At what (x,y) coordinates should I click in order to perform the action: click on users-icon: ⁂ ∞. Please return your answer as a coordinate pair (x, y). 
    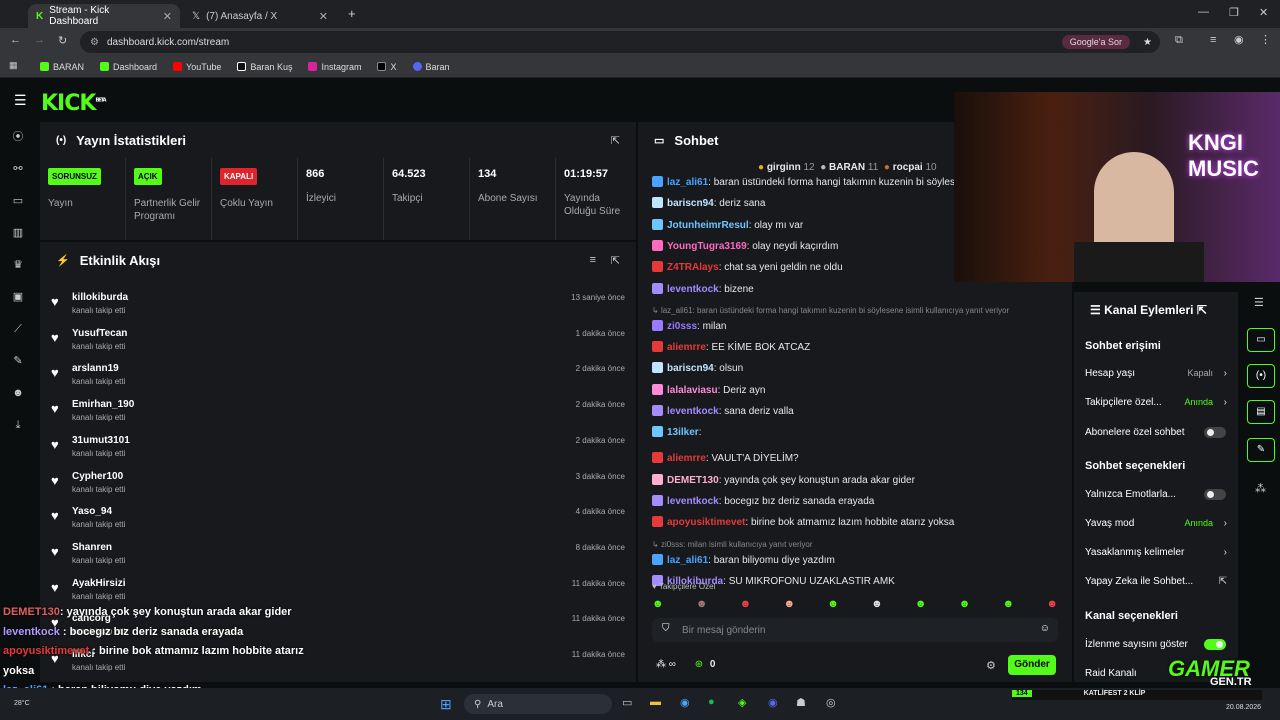
    Looking at the image, I should click on (666, 664).